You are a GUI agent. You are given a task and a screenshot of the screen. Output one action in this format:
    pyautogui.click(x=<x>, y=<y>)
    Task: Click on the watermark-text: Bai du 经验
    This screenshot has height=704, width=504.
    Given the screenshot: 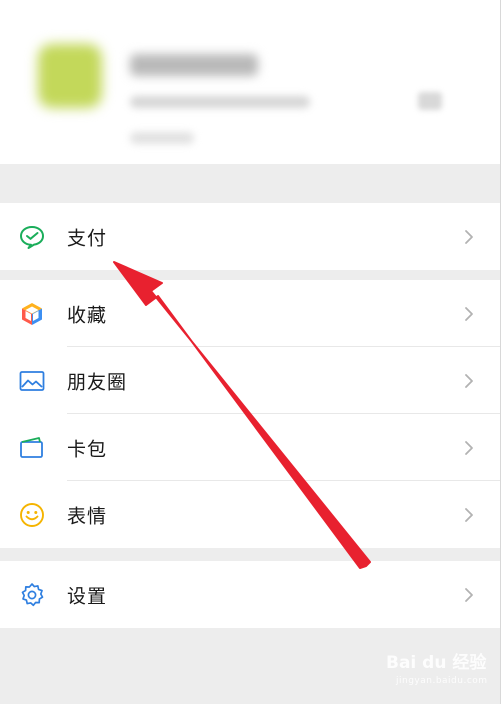 What is the action you would take?
    pyautogui.click(x=436, y=663)
    